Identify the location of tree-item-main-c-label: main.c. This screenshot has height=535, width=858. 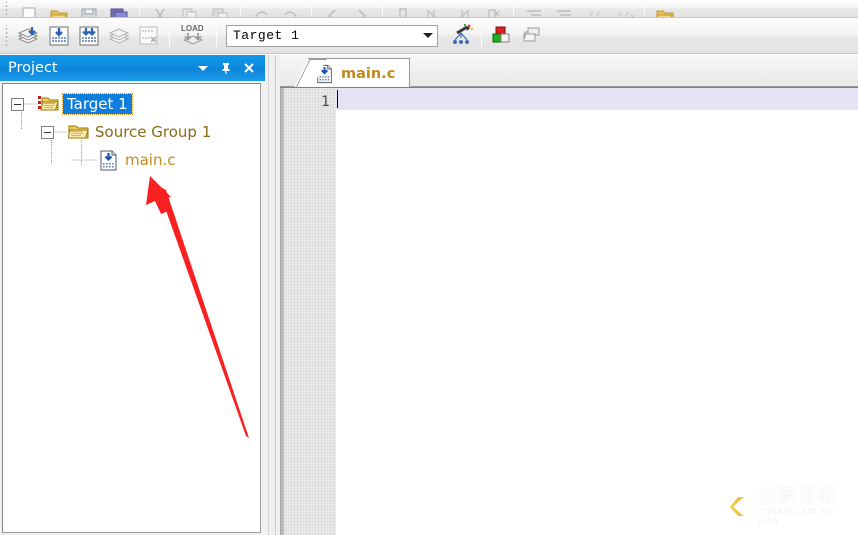
(150, 160).